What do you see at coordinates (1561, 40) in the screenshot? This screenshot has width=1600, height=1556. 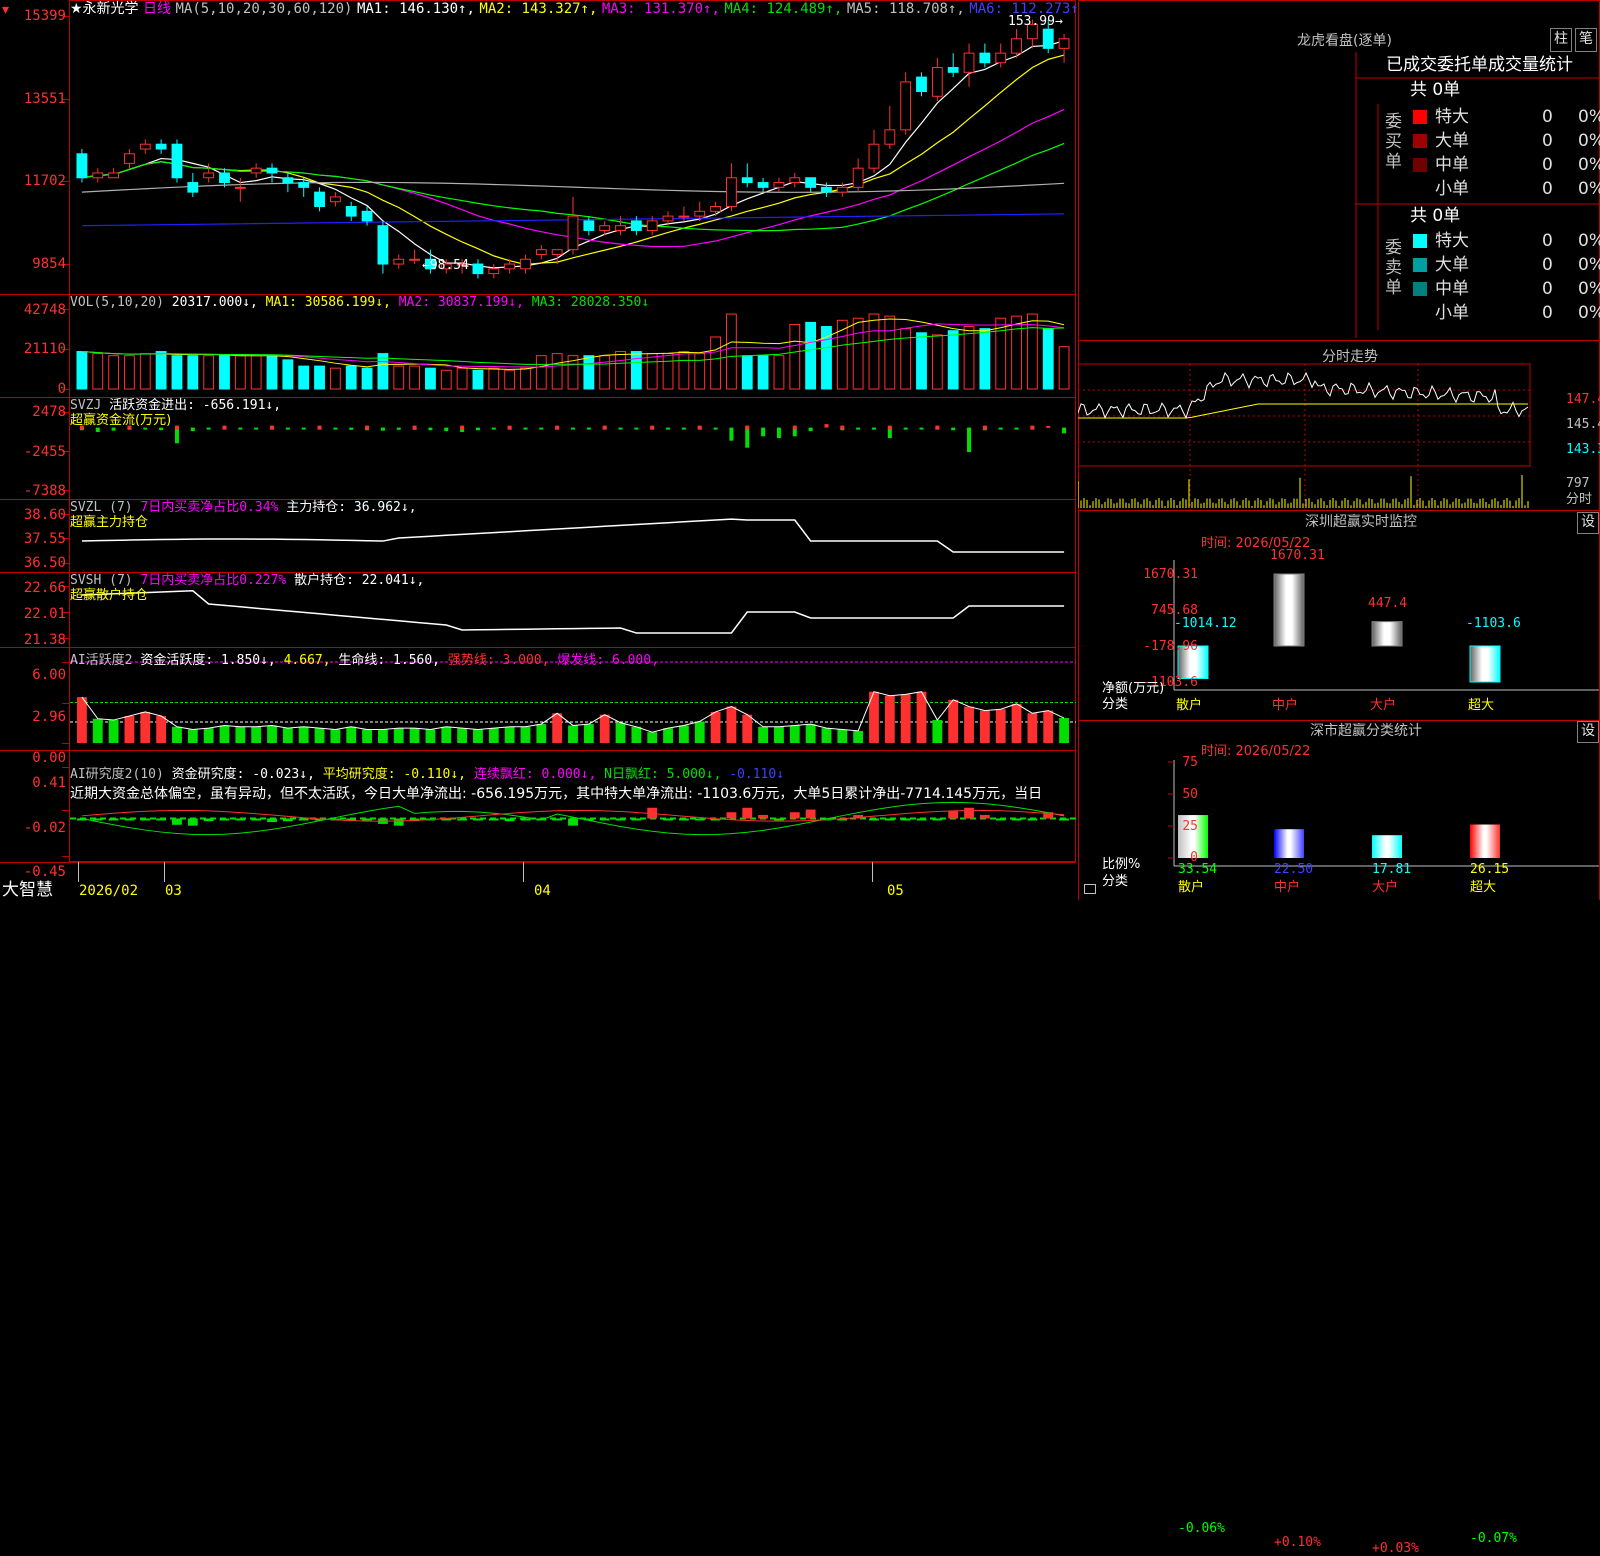 I see `bar-view-button: 柱` at bounding box center [1561, 40].